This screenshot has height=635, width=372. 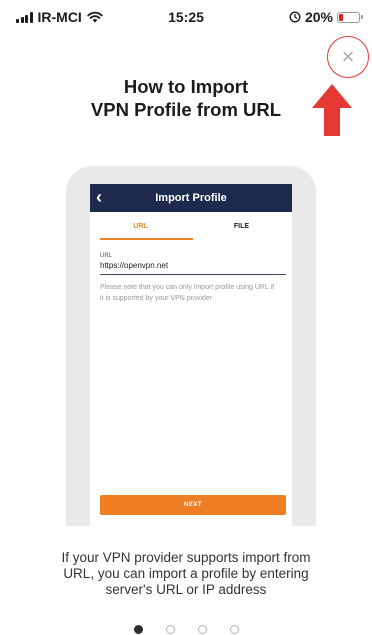 I want to click on page-title-line-1: How to Import, so click(x=186, y=86).